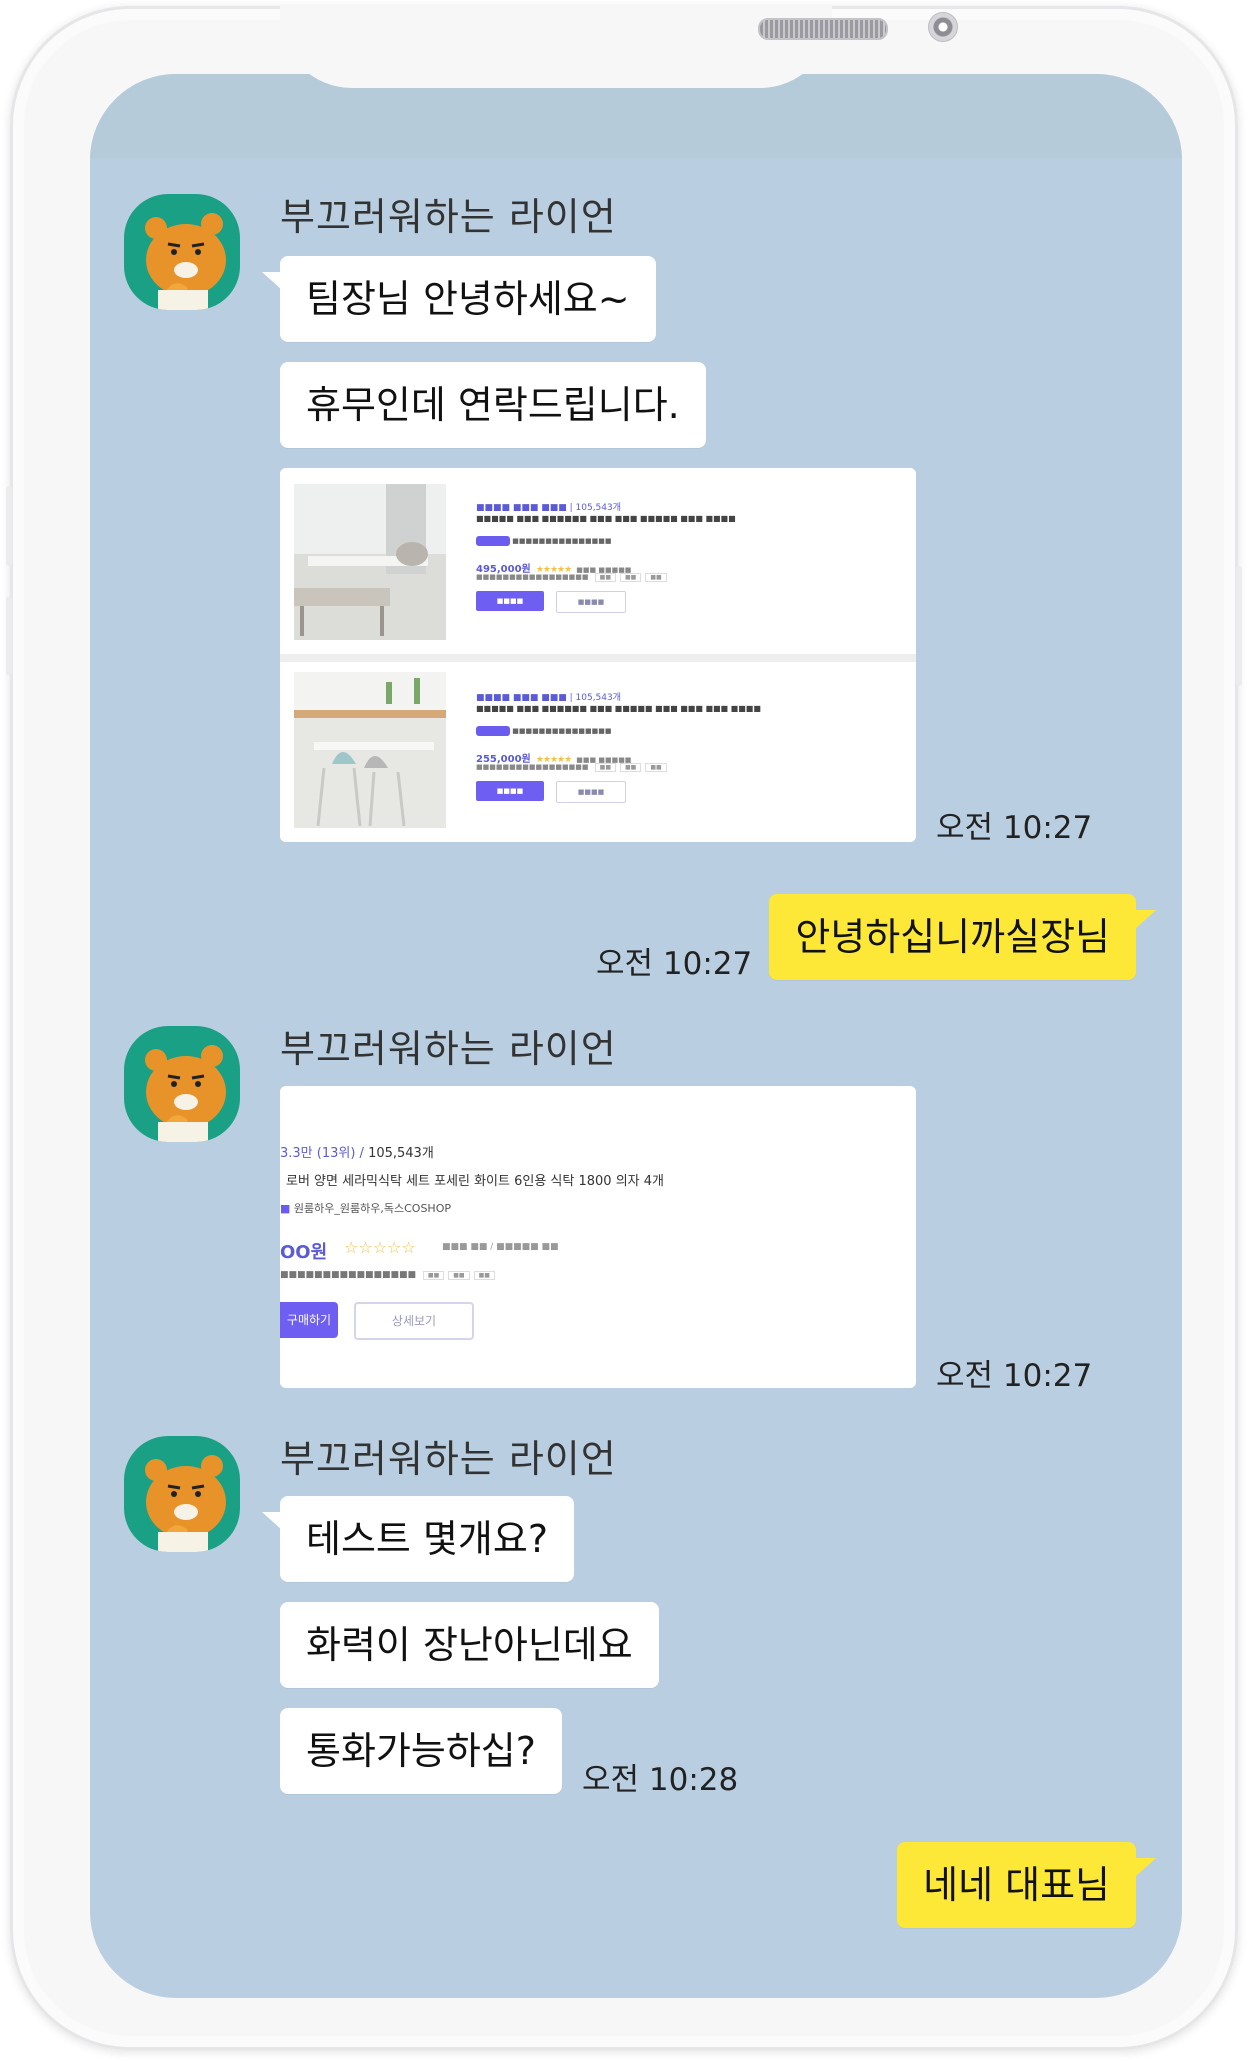 Image resolution: width=1252 pixels, height=2062 pixels. Describe the element at coordinates (962, 937) in the screenshot. I see `my-message-bubble: 안녕하십니까실장님` at that location.